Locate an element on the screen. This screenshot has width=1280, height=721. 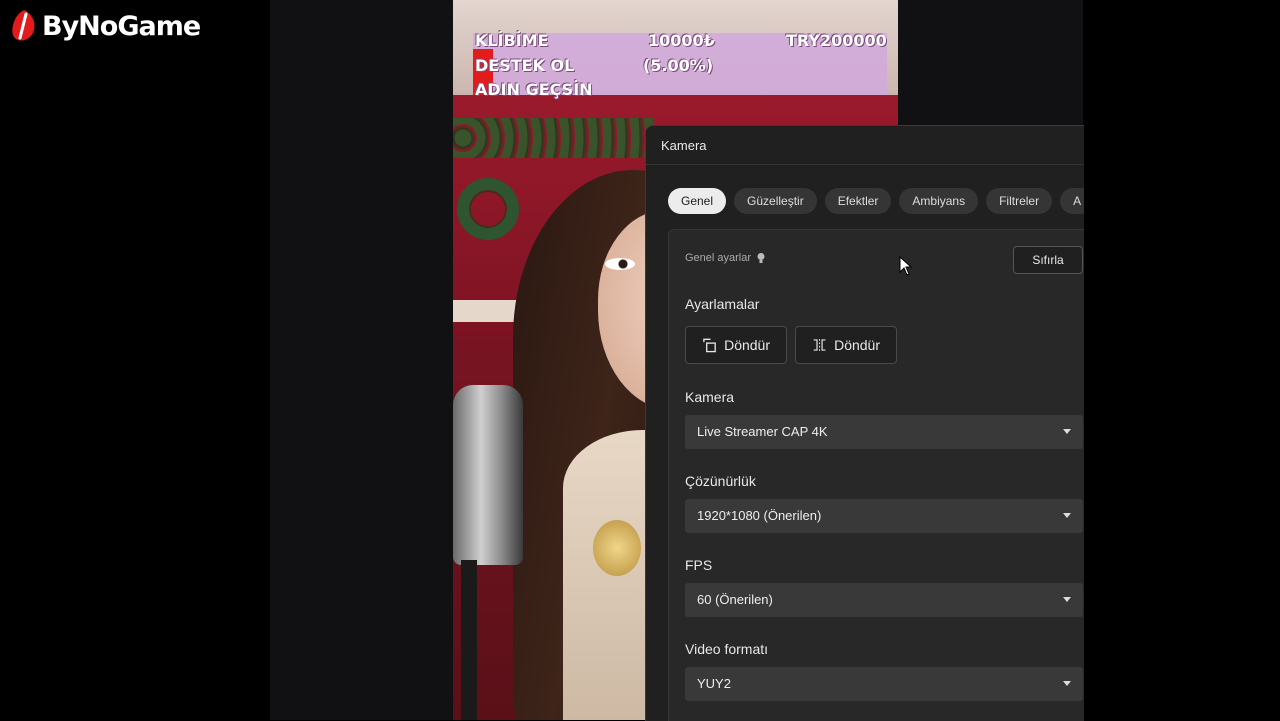
brand-name: ByNoGame is located at coordinates (121, 26).